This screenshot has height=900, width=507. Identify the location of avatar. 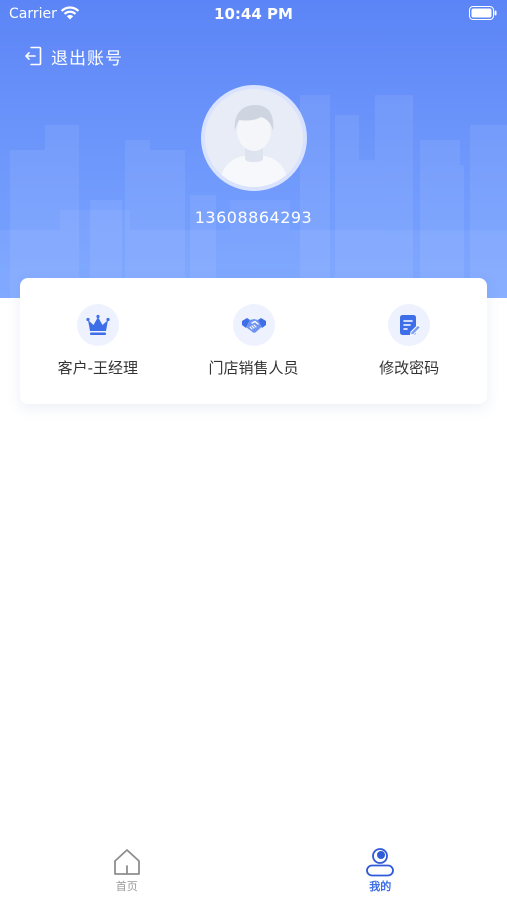
(254, 138).